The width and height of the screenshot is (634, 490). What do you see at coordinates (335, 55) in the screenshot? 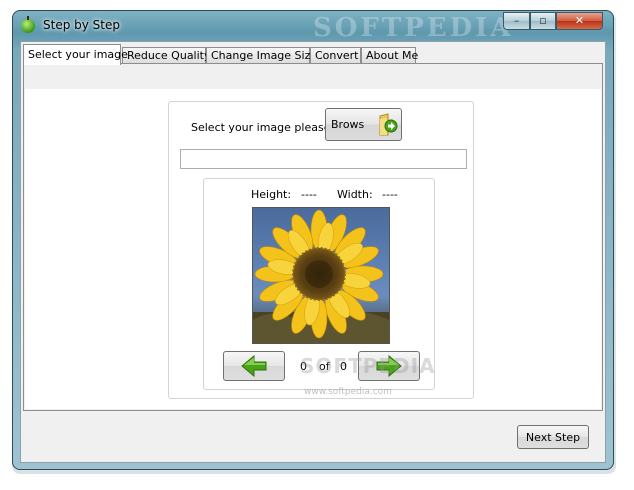
I see `tab-convert: Convert` at bounding box center [335, 55].